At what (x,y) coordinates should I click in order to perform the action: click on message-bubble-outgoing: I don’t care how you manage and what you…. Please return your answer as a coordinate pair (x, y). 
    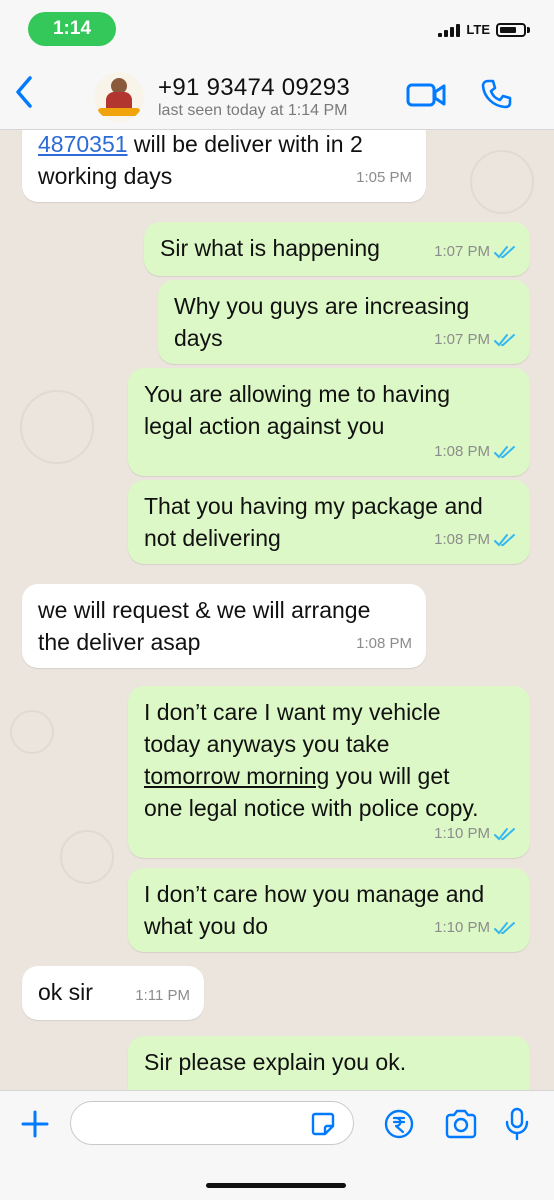
    Looking at the image, I should click on (329, 910).